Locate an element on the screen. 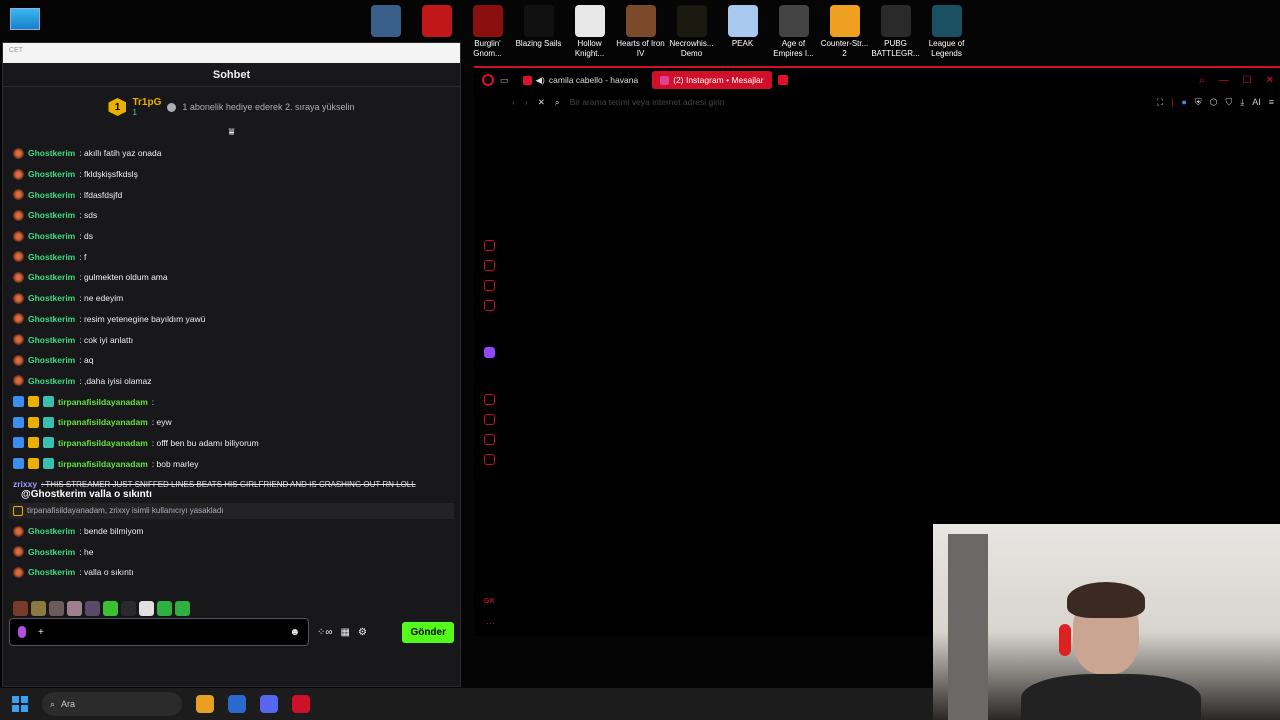 The image size is (1280, 720). twitch-icon is located at coordinates (489, 352).